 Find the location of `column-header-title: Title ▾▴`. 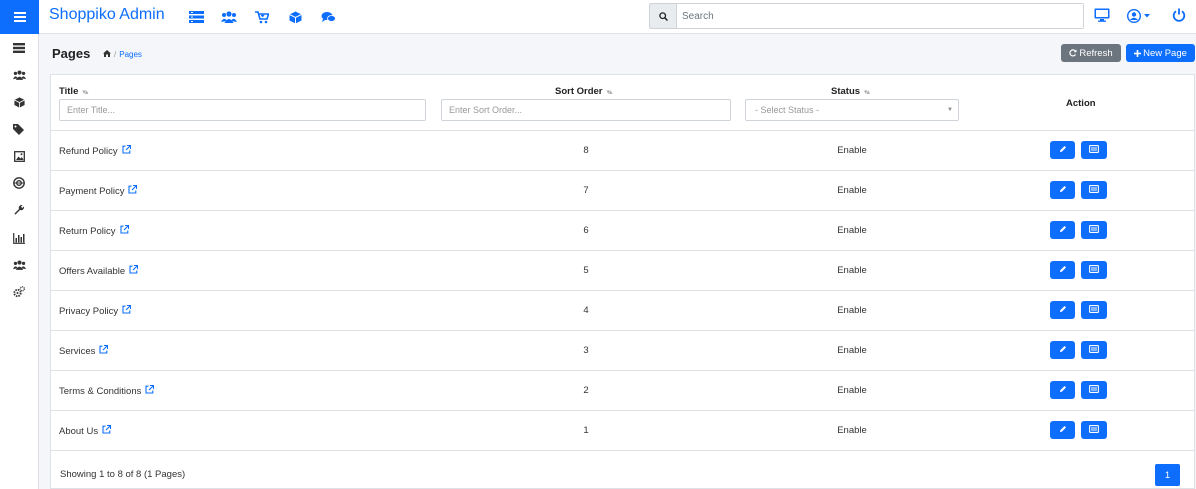

column-header-title: Title ▾▴ is located at coordinates (73, 91).